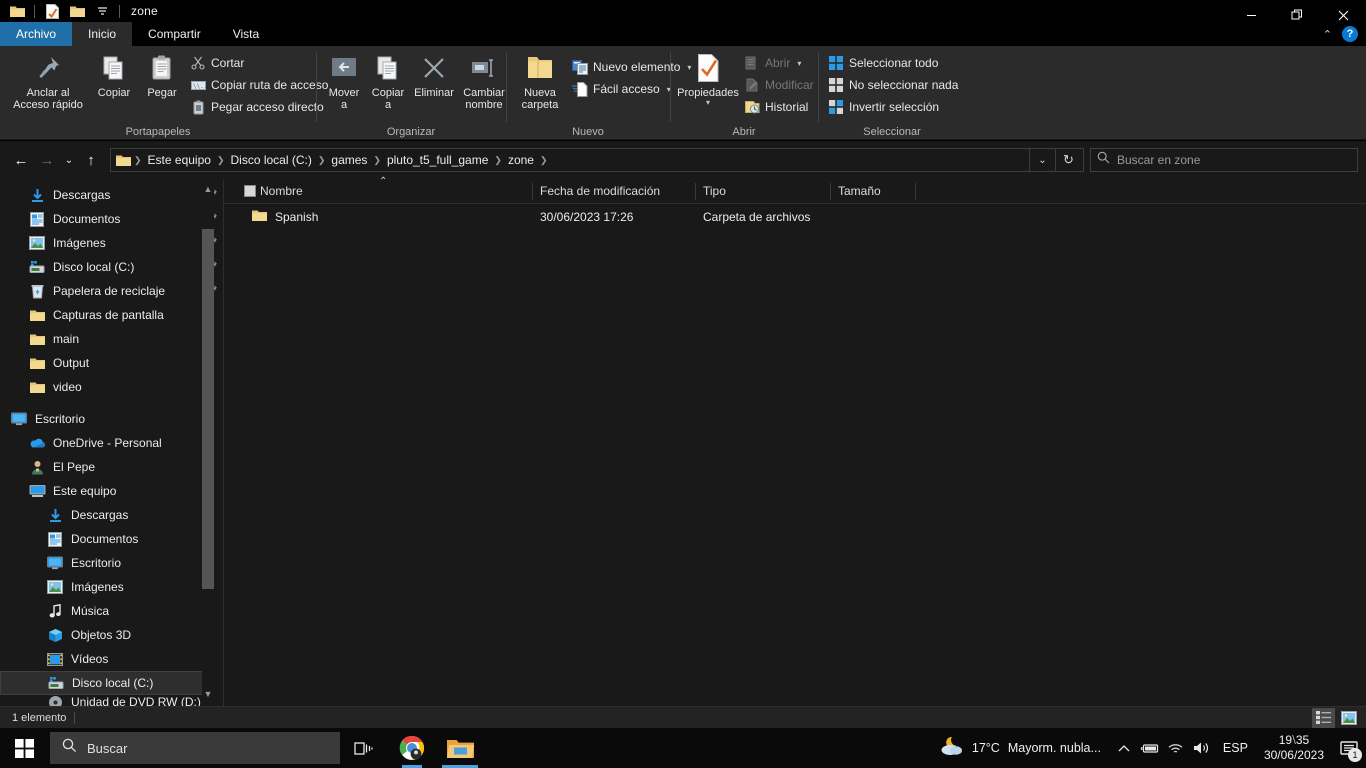 This screenshot has height=768, width=1366. Describe the element at coordinates (21, 160) in the screenshot. I see `back-button: ←` at that location.